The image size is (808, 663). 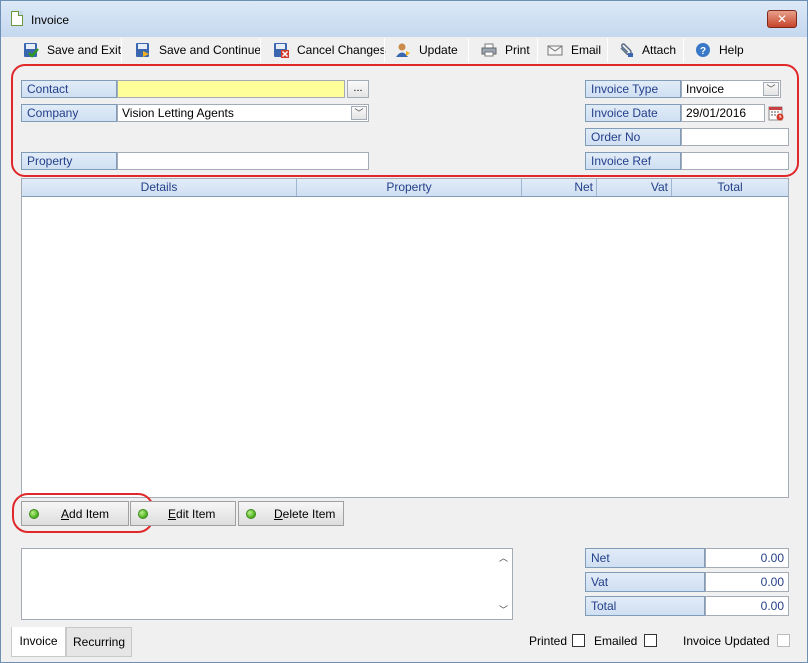 I want to click on calendar-icon, so click(x=776, y=113).